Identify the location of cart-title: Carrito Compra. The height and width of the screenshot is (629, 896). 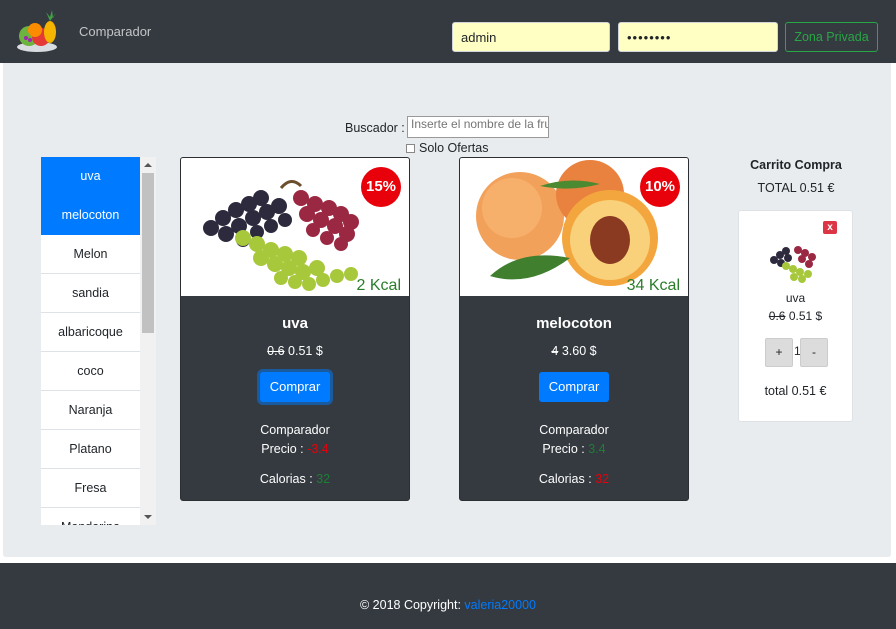
(796, 165).